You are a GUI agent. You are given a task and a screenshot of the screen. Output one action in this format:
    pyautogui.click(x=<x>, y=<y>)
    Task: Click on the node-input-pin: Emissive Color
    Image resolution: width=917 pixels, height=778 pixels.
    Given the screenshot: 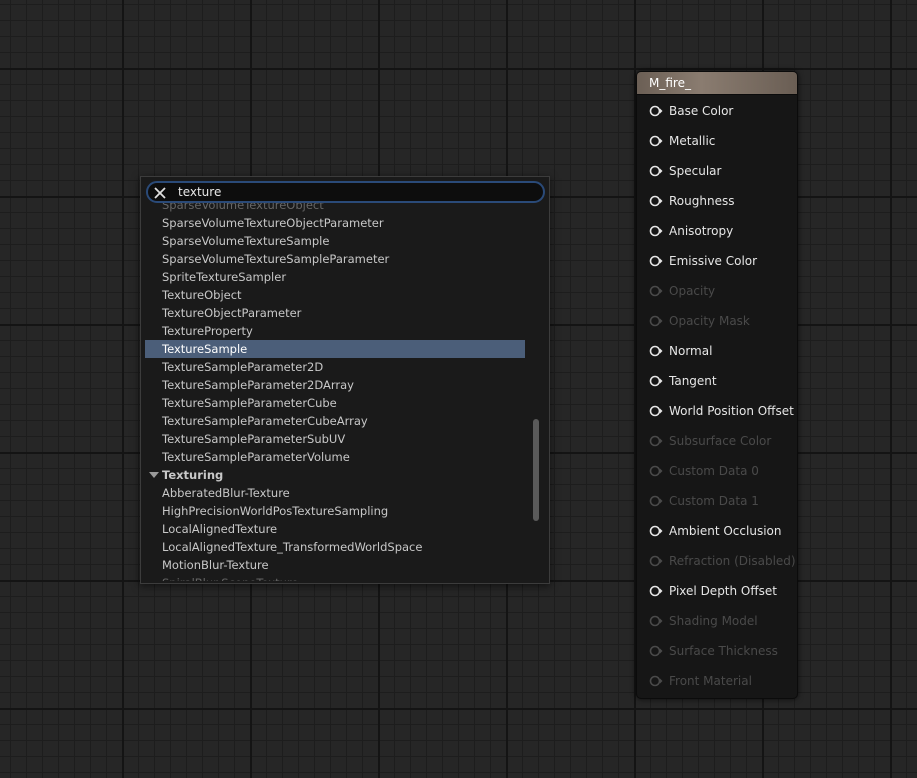 What is the action you would take?
    pyautogui.click(x=723, y=261)
    